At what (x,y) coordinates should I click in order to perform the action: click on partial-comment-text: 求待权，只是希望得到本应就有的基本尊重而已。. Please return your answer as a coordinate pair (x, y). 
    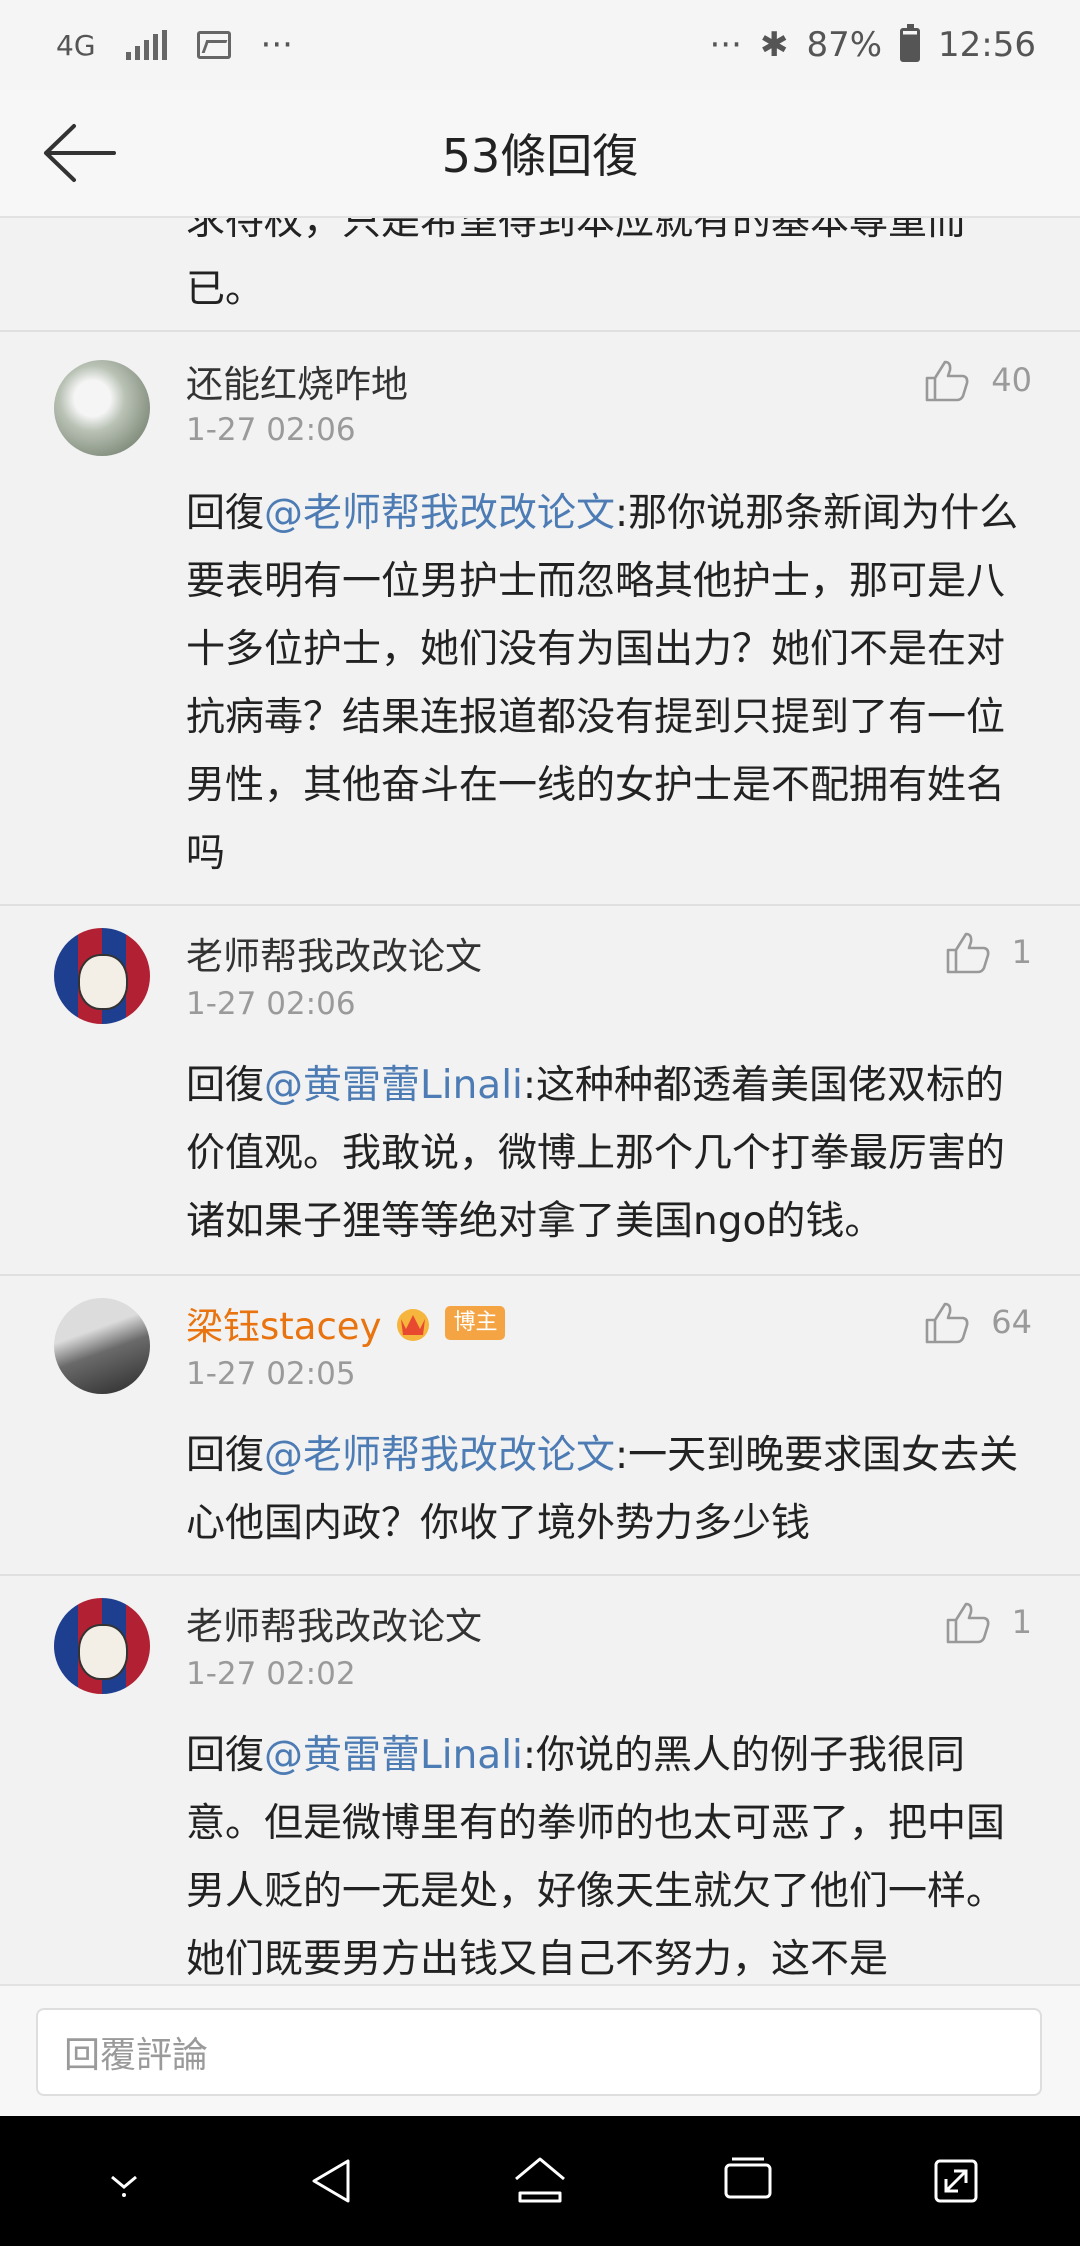
    Looking at the image, I should click on (576, 265).